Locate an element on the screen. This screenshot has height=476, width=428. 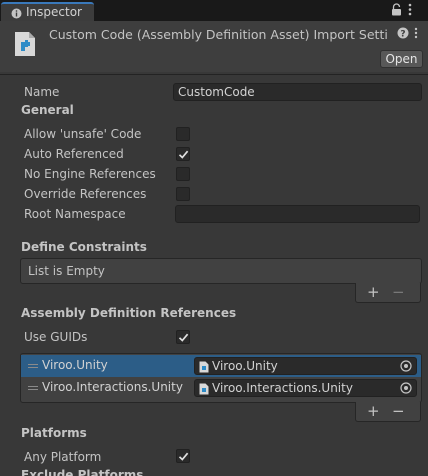
root-namespace-label: Root Namespace is located at coordinates (75, 214).